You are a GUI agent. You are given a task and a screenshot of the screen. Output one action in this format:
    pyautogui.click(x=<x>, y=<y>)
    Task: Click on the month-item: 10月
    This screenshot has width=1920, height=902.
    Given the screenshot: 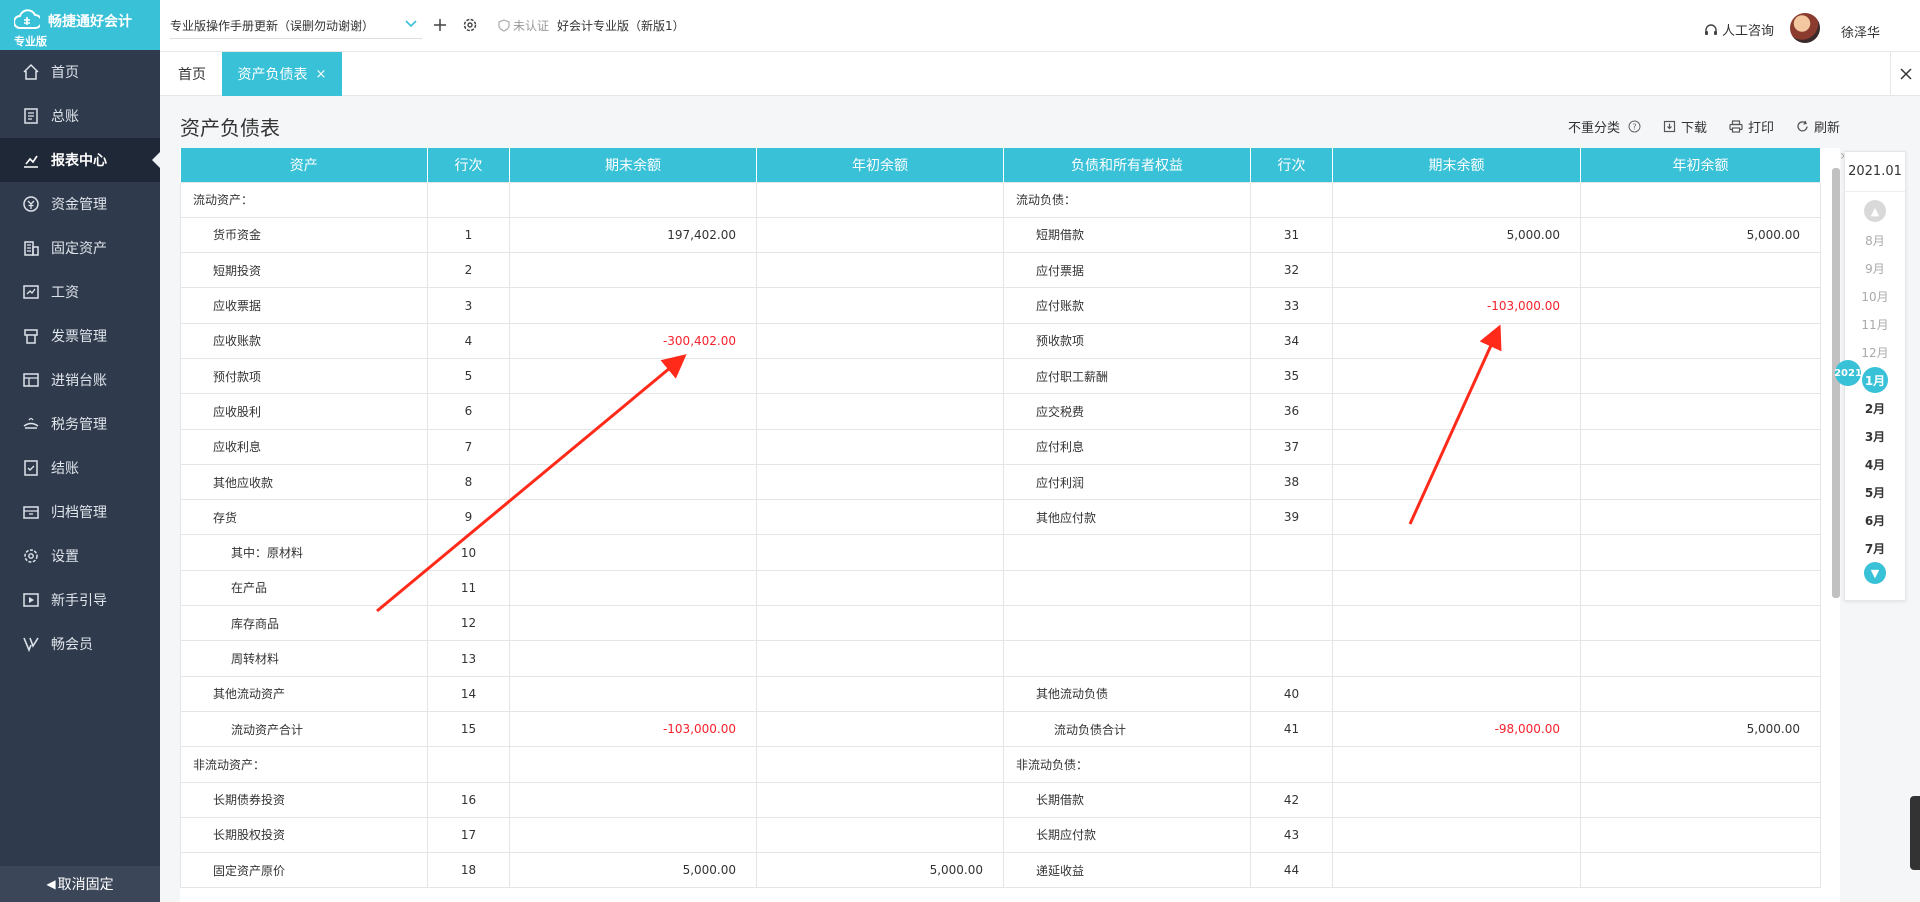 What is the action you would take?
    pyautogui.click(x=1875, y=296)
    